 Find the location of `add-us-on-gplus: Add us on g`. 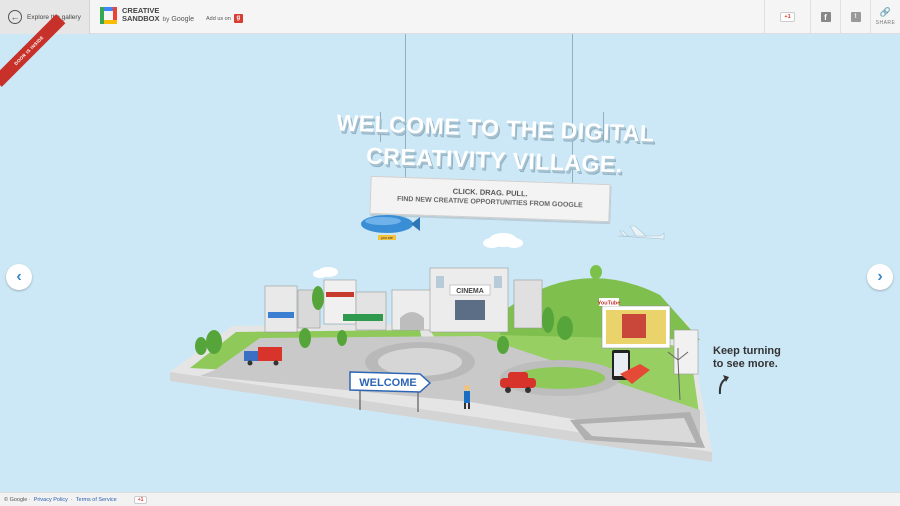

add-us-on-gplus: Add us on g is located at coordinates (224, 18).